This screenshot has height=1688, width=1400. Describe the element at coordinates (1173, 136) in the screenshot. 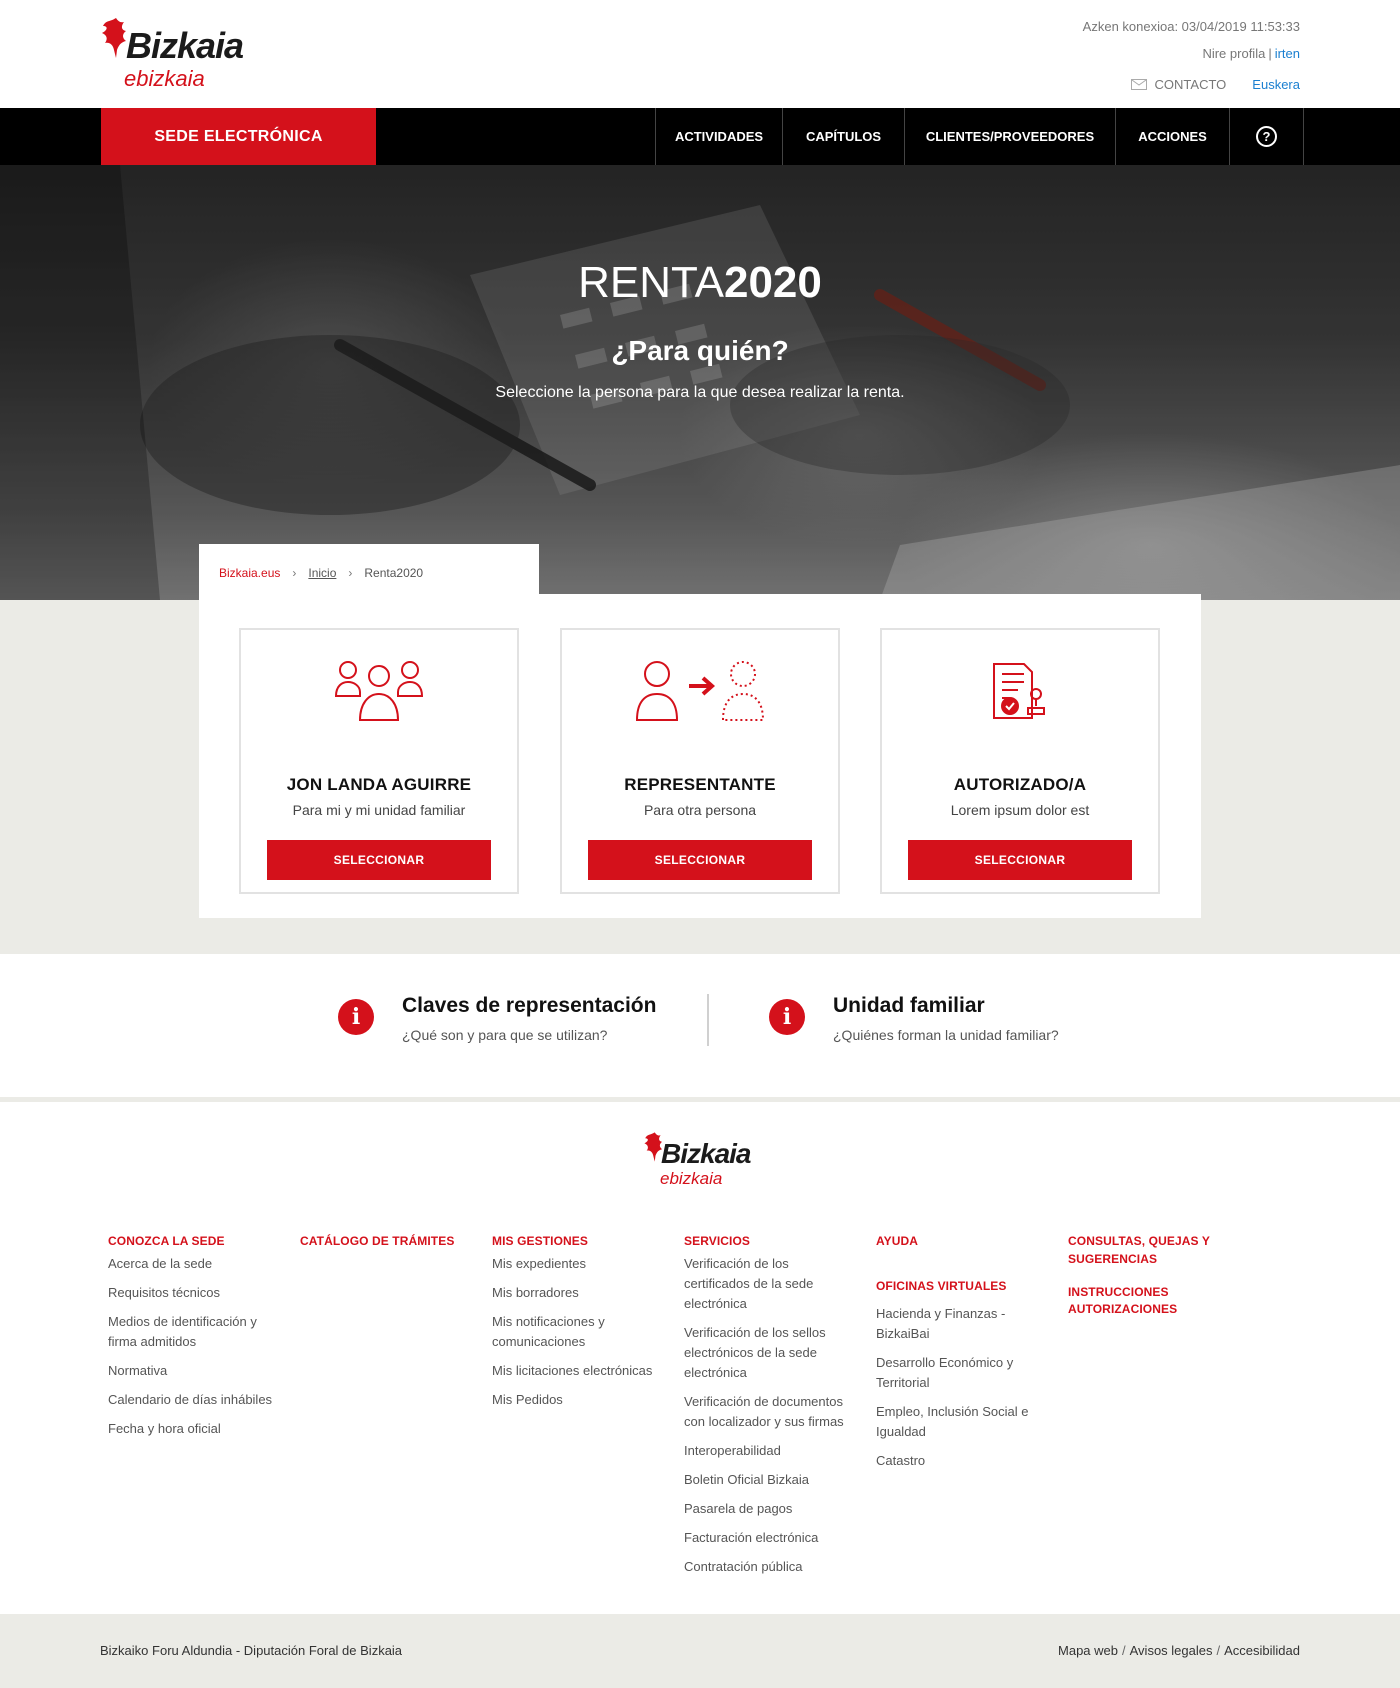

I see `nav-item-acciones: ACCIONES` at that location.